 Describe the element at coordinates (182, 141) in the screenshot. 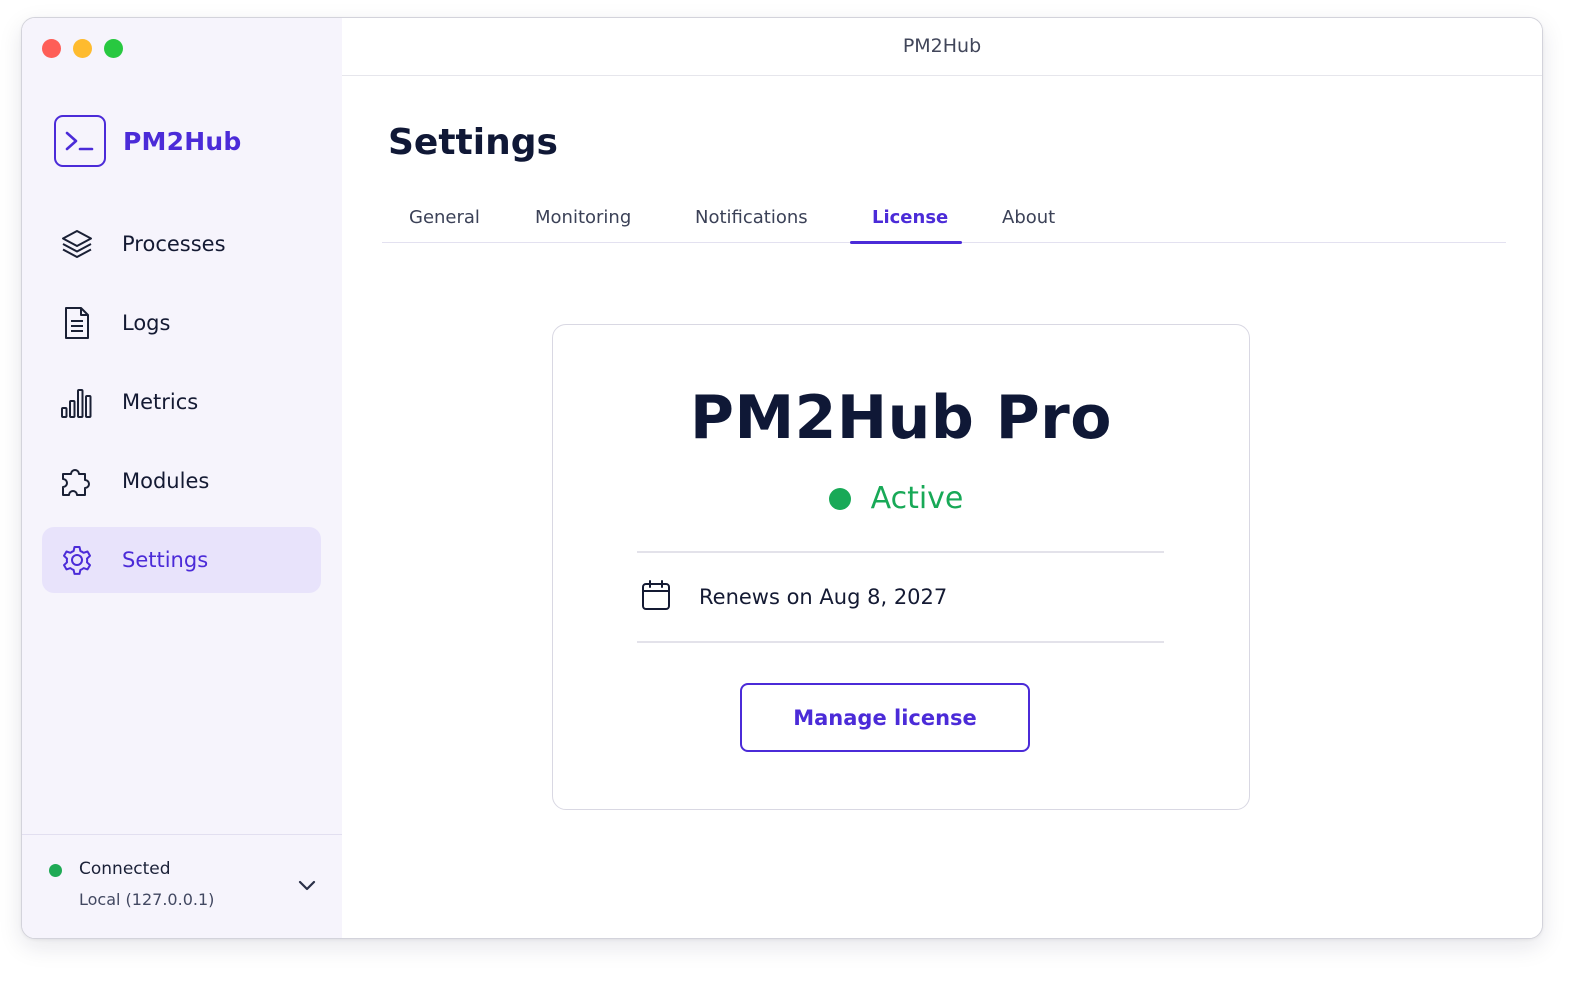

I see `brand-name: PM2Hub` at that location.